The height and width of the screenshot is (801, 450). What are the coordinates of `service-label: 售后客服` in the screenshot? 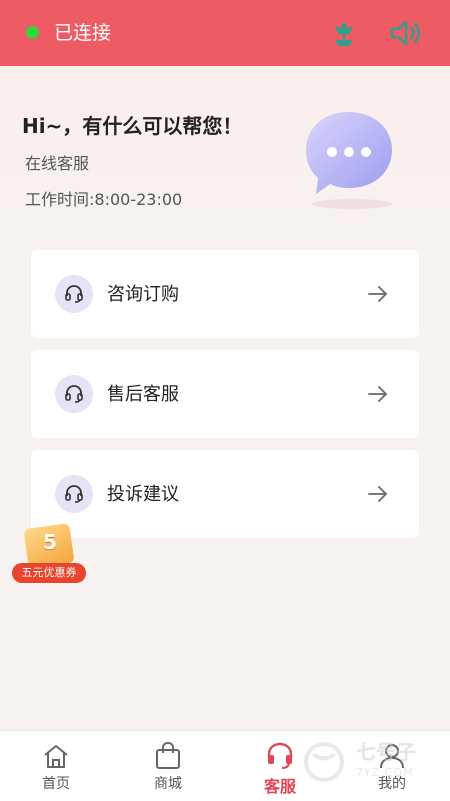 It's located at (143, 394).